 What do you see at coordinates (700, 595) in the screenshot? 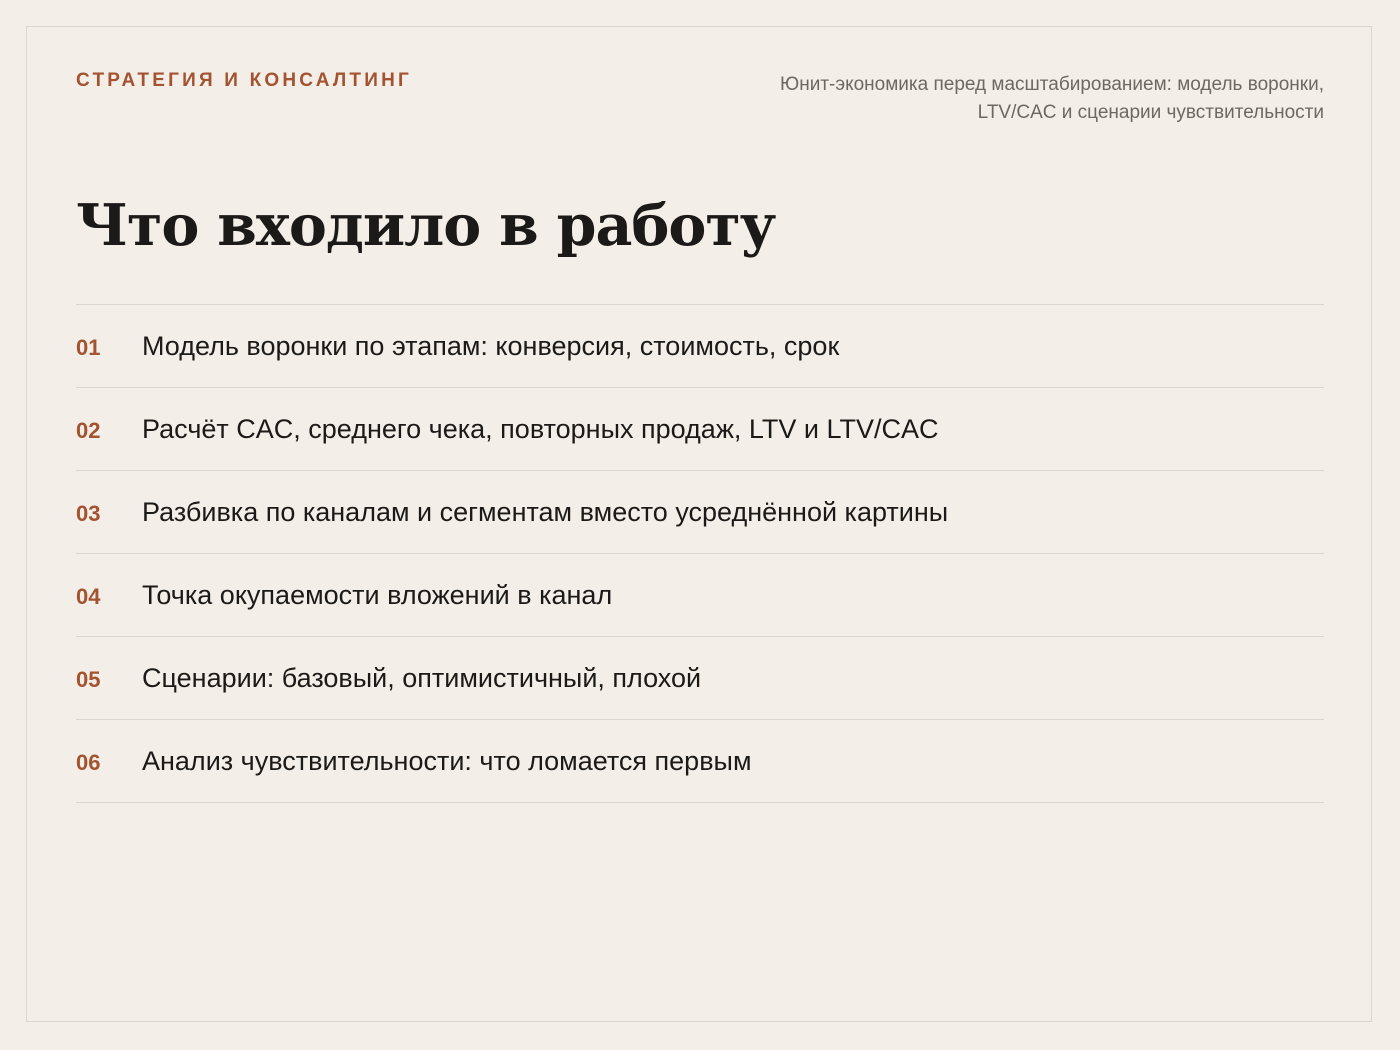
I see `list-item: 04 Точка окупаемости вложений в канал` at bounding box center [700, 595].